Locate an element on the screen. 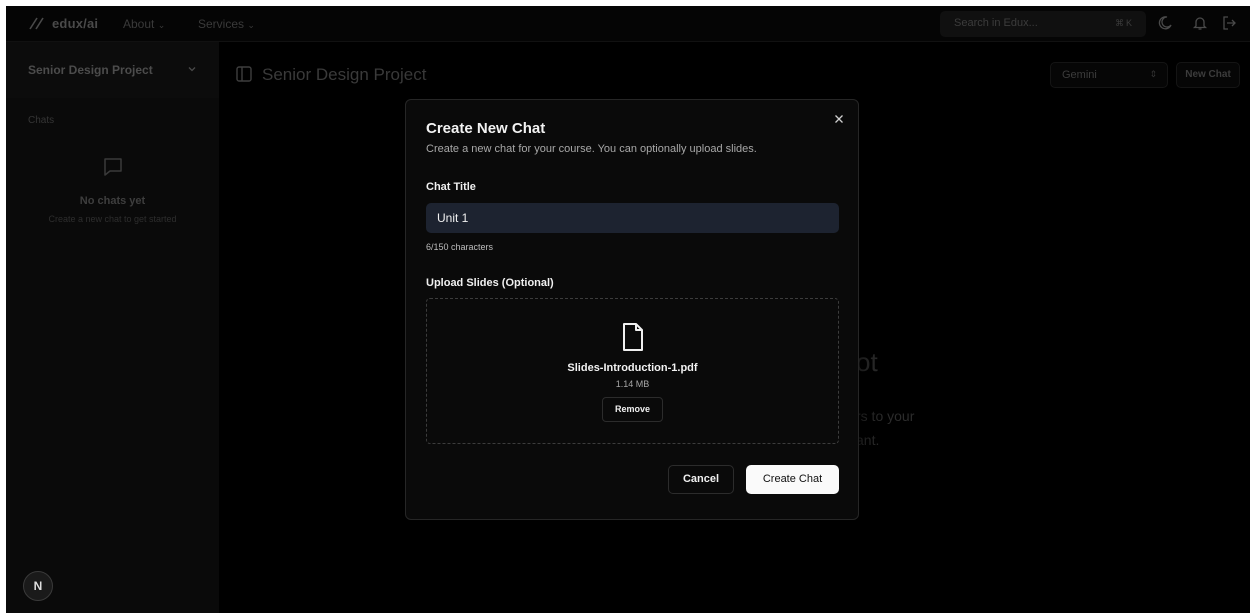 Image resolution: width=1250 pixels, height=613 pixels. close-icon is located at coordinates (839, 119).